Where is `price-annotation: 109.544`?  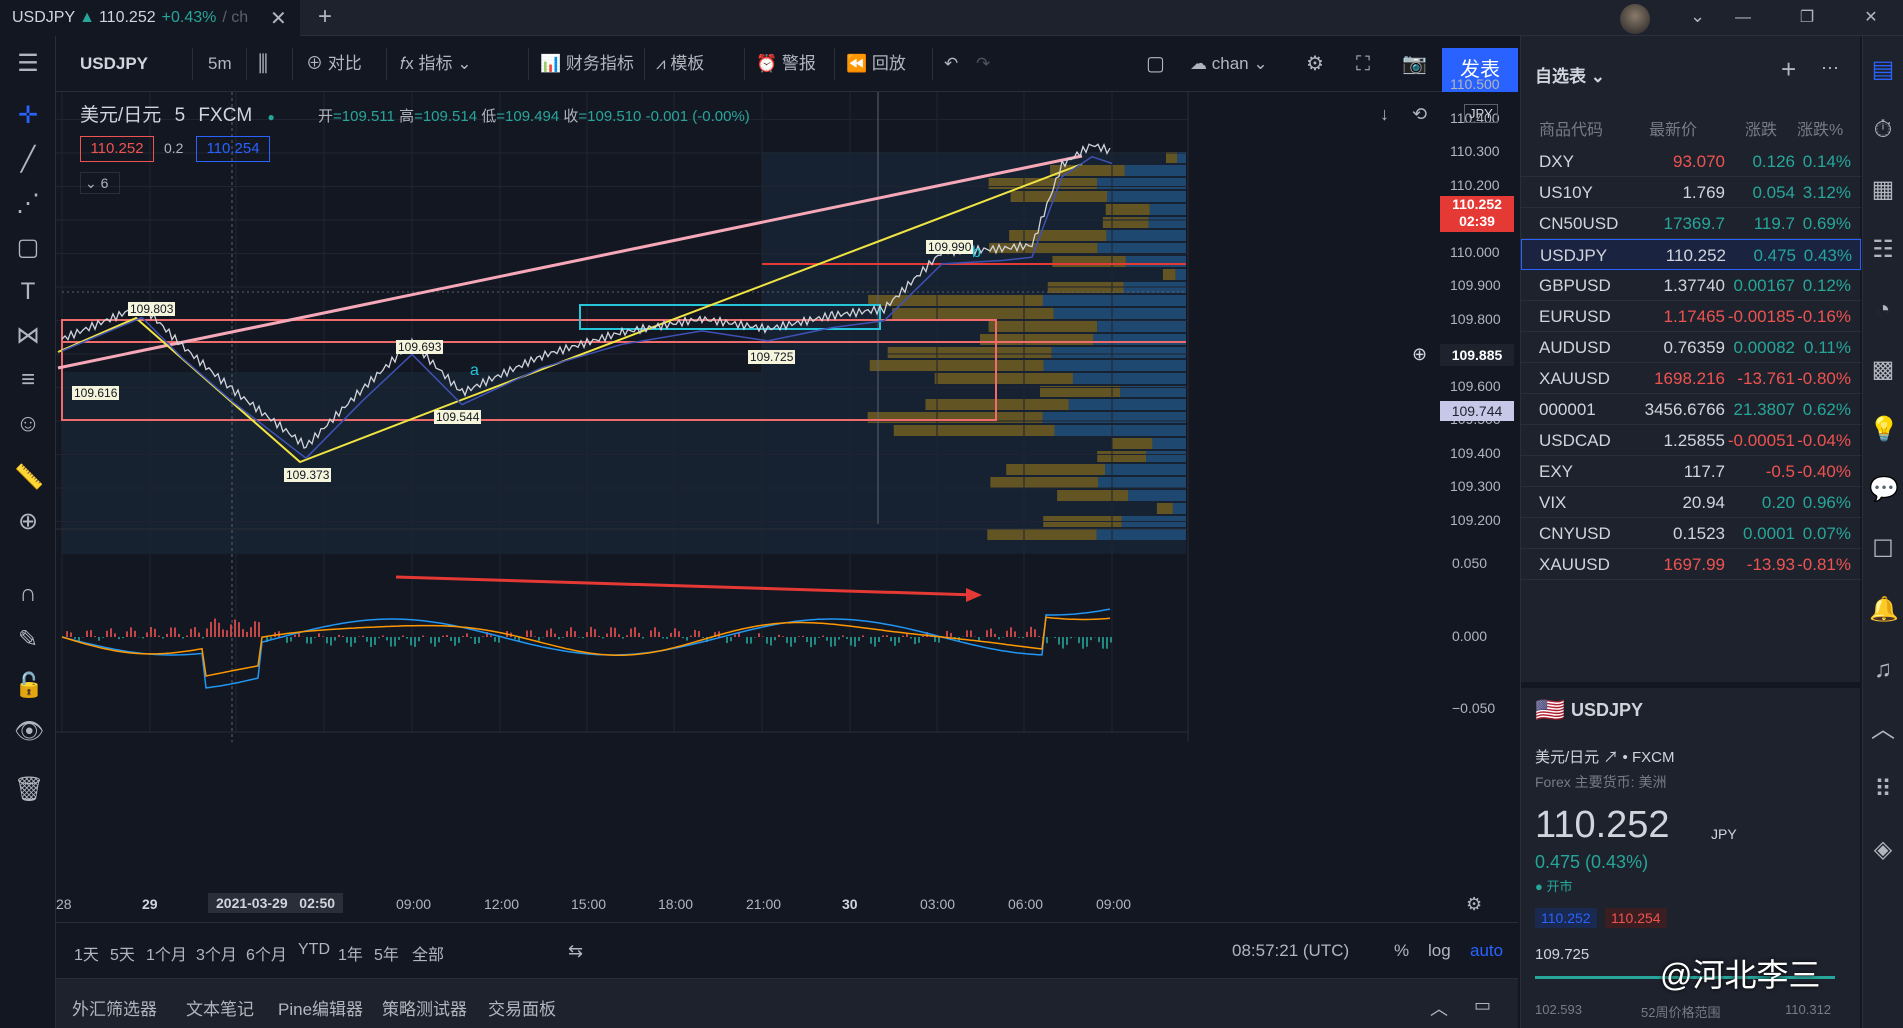 price-annotation: 109.544 is located at coordinates (458, 417).